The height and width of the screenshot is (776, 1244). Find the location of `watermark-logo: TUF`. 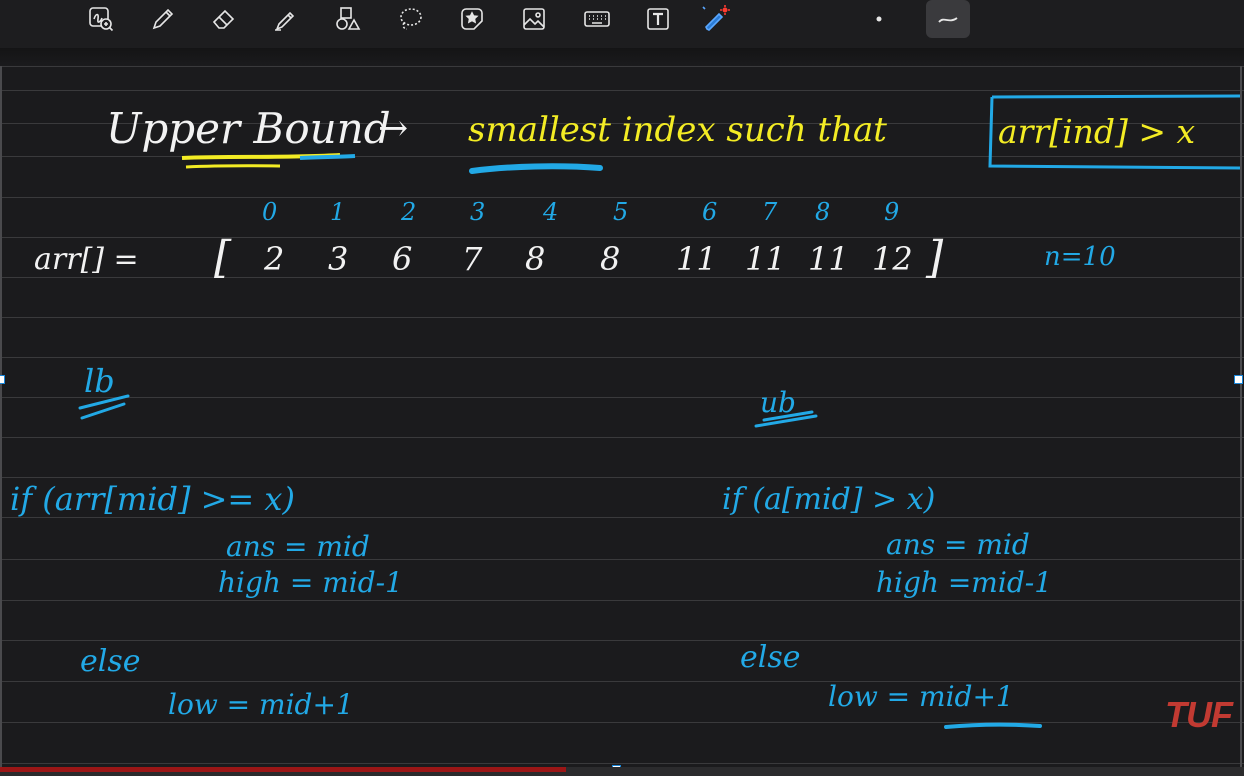

watermark-logo: TUF is located at coordinates (1199, 714).